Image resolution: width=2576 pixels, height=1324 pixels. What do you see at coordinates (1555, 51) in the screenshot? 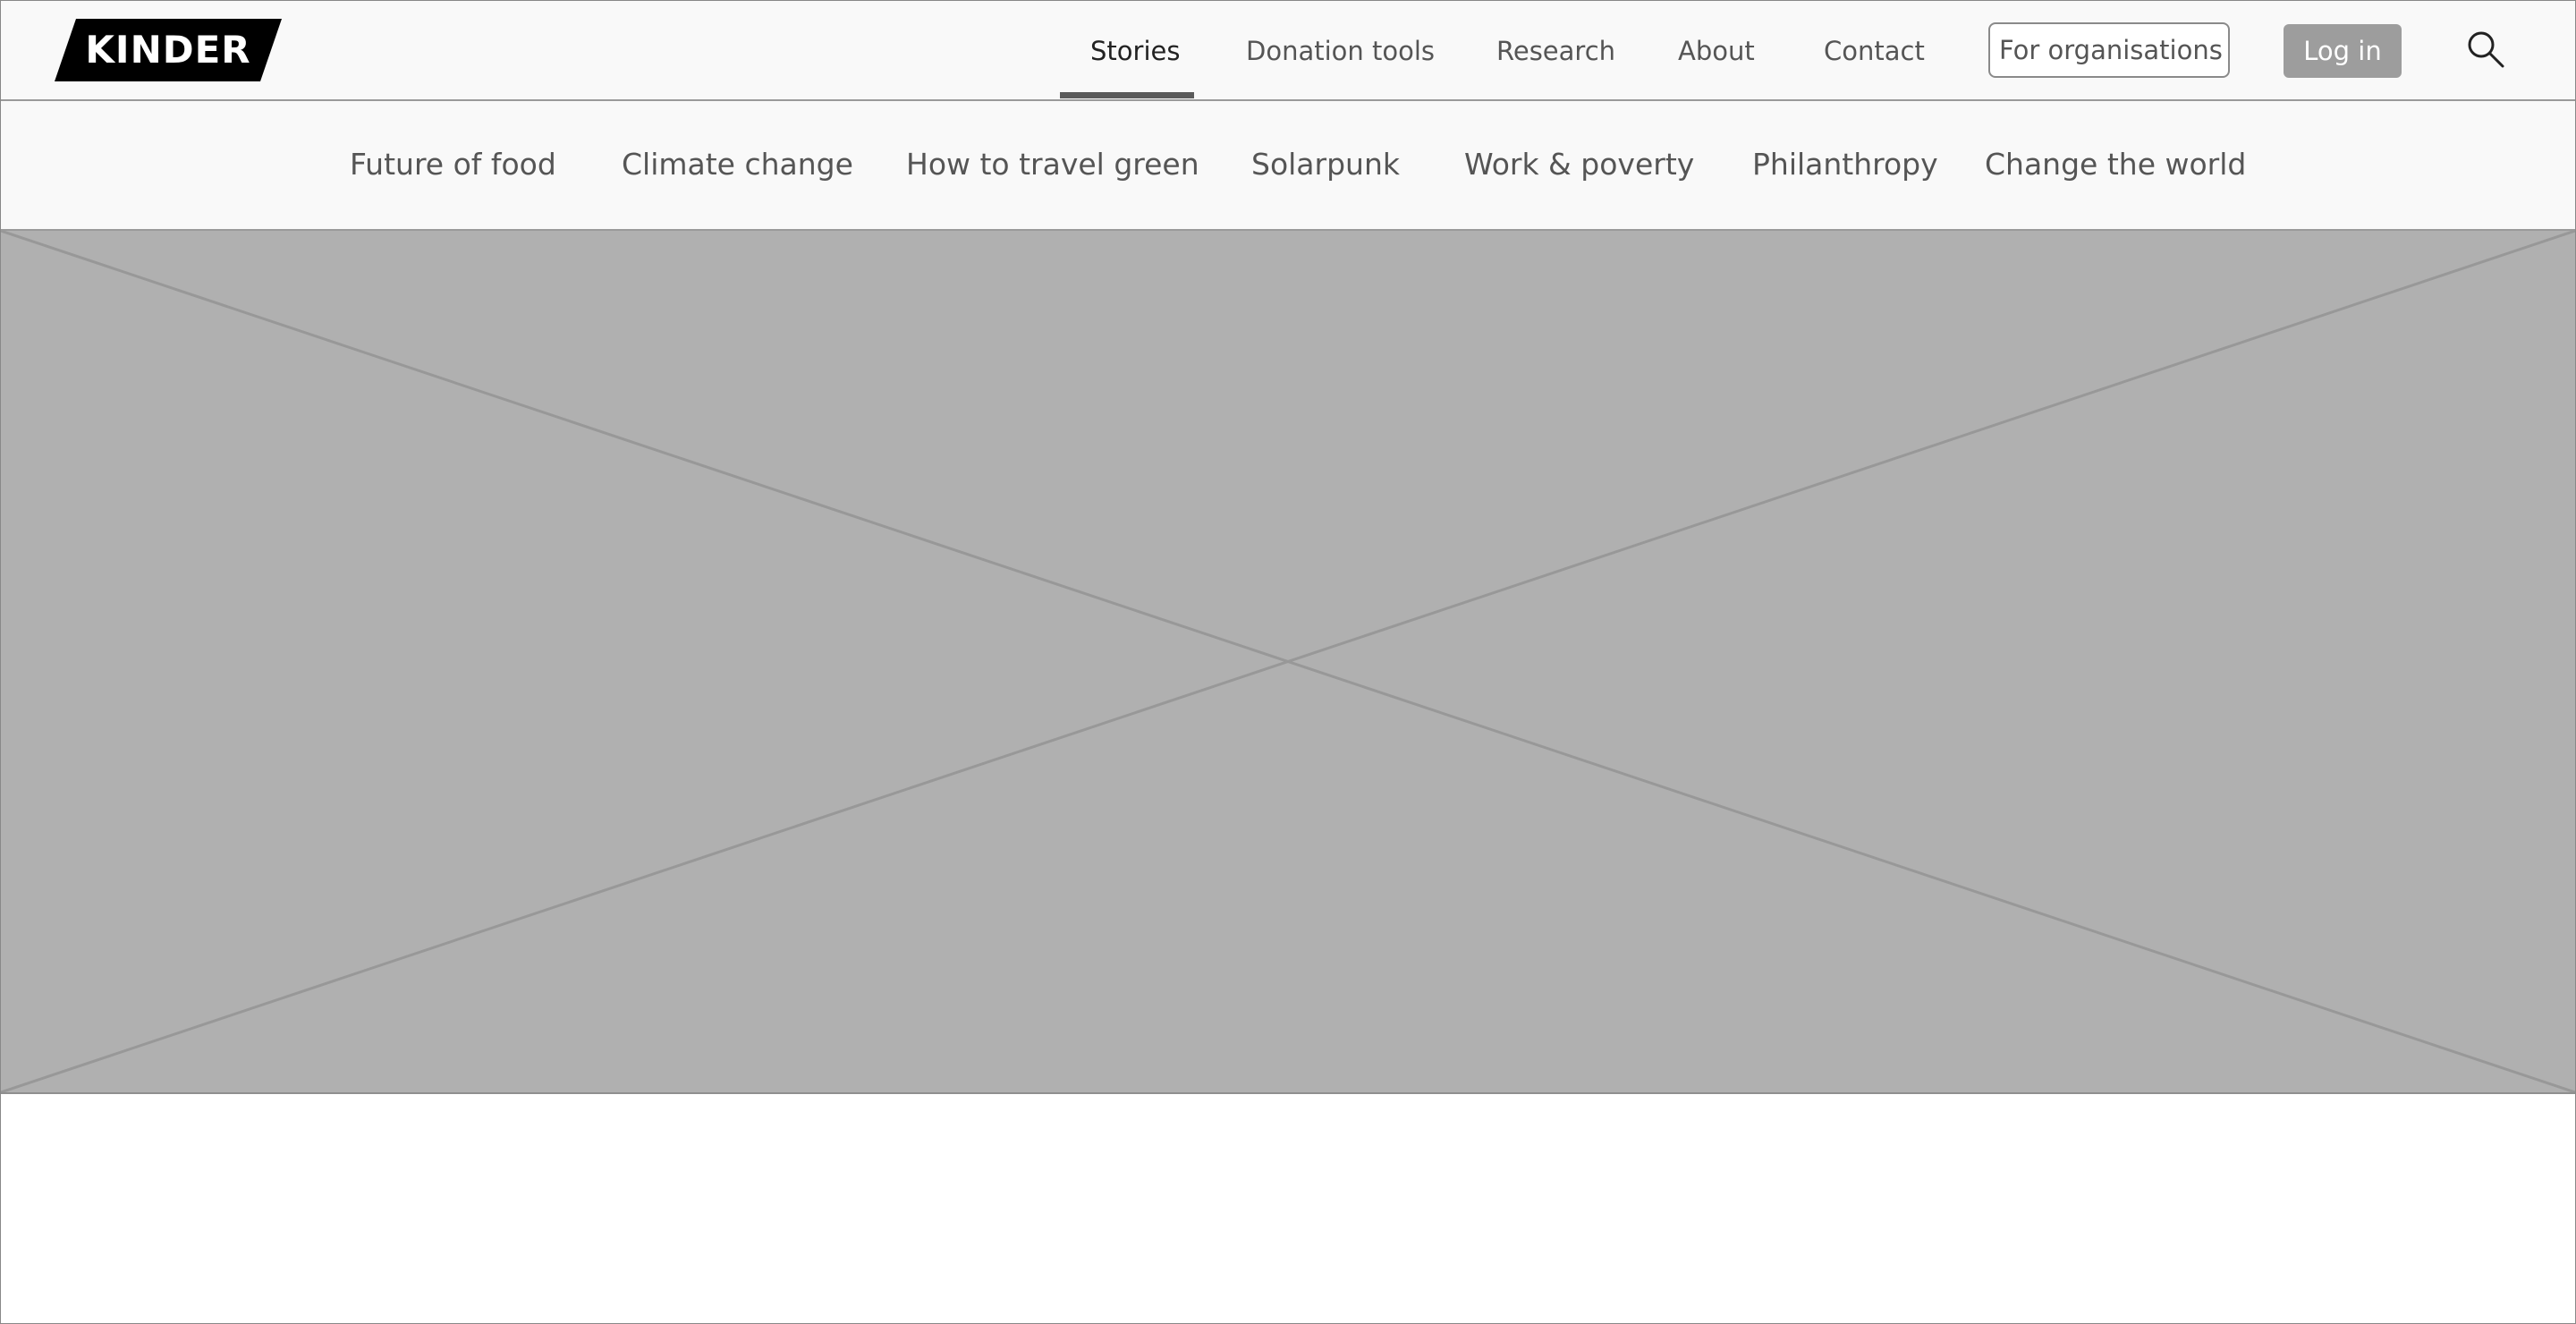
I see `nav-research: Research` at bounding box center [1555, 51].